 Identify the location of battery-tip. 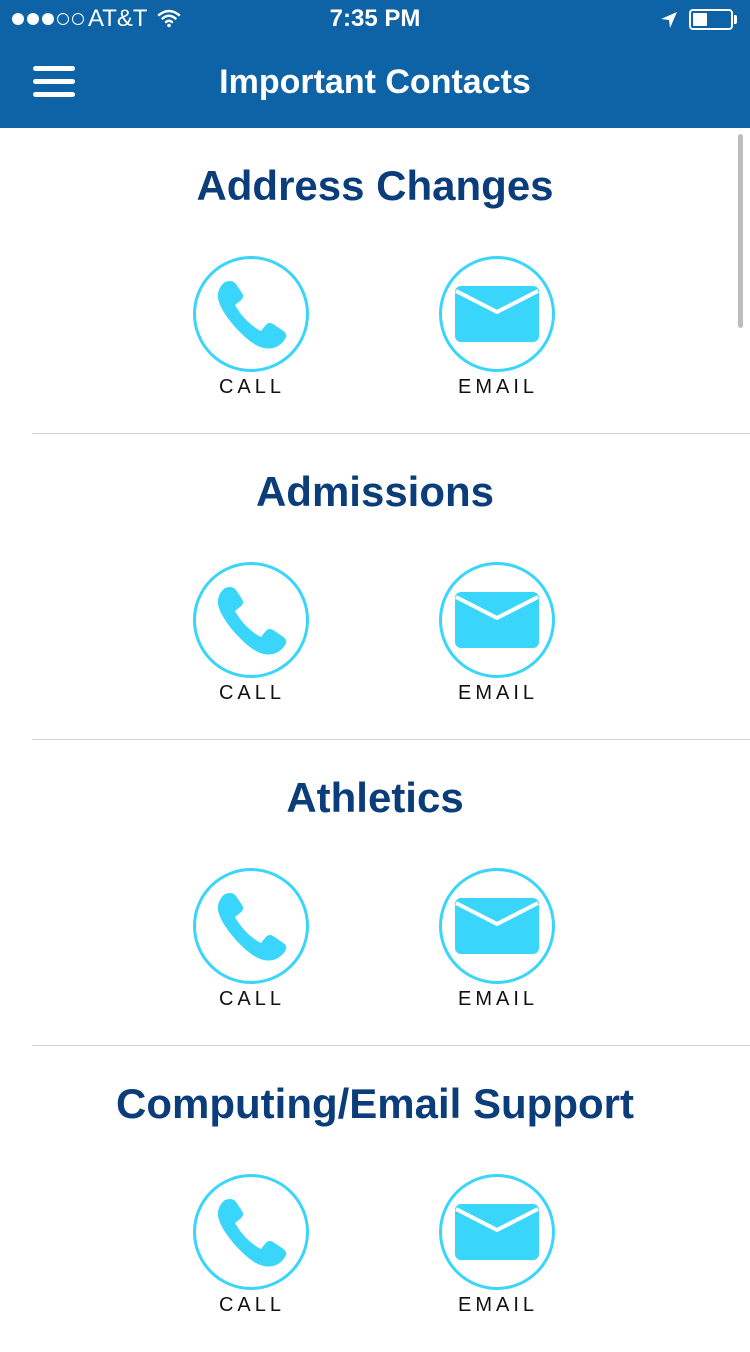
(735, 19).